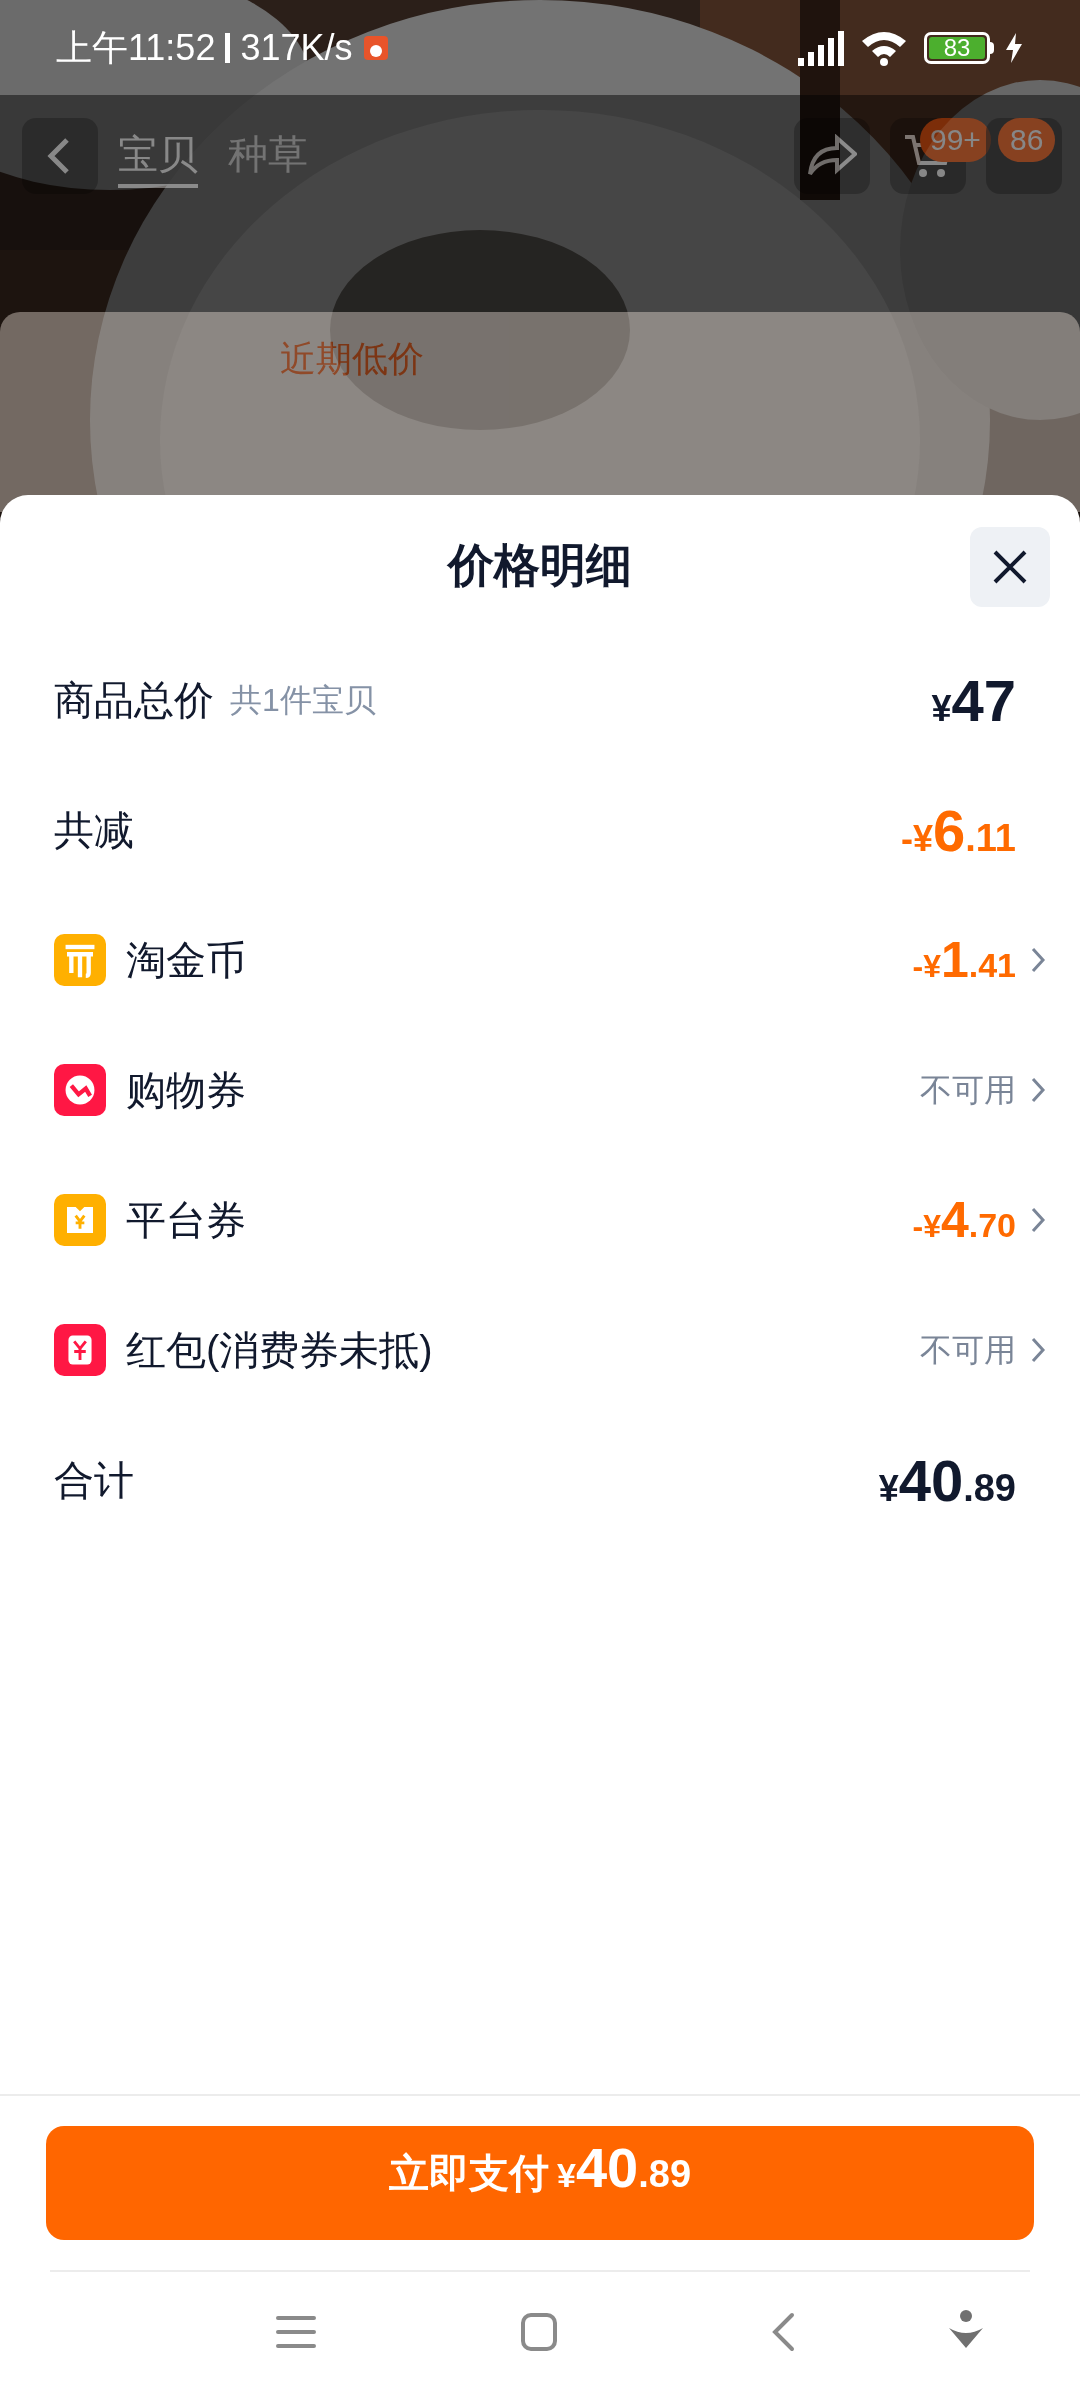 The width and height of the screenshot is (1080, 2400). Describe the element at coordinates (964, 960) in the screenshot. I see `discount-amount: -¥1.41` at that location.